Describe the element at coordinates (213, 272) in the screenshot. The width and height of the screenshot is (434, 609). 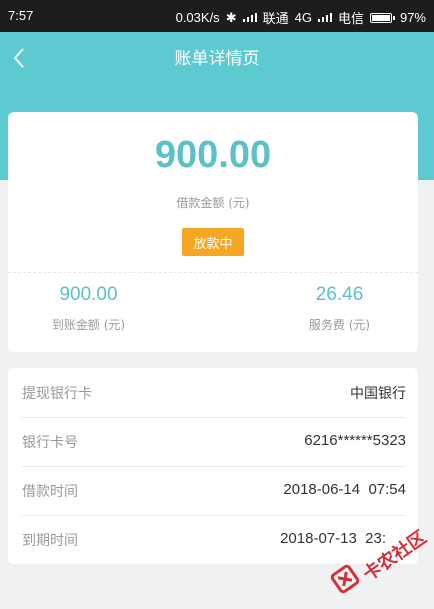
I see `divider` at that location.